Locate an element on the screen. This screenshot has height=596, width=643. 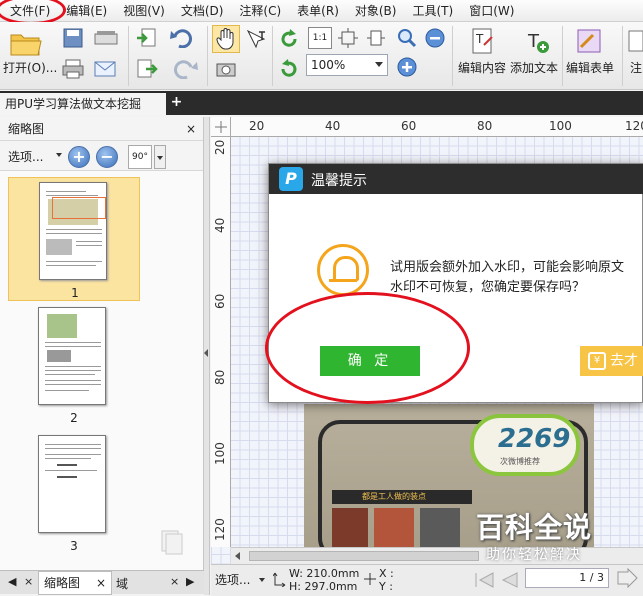
export-page-icon is located at coordinates (147, 69).